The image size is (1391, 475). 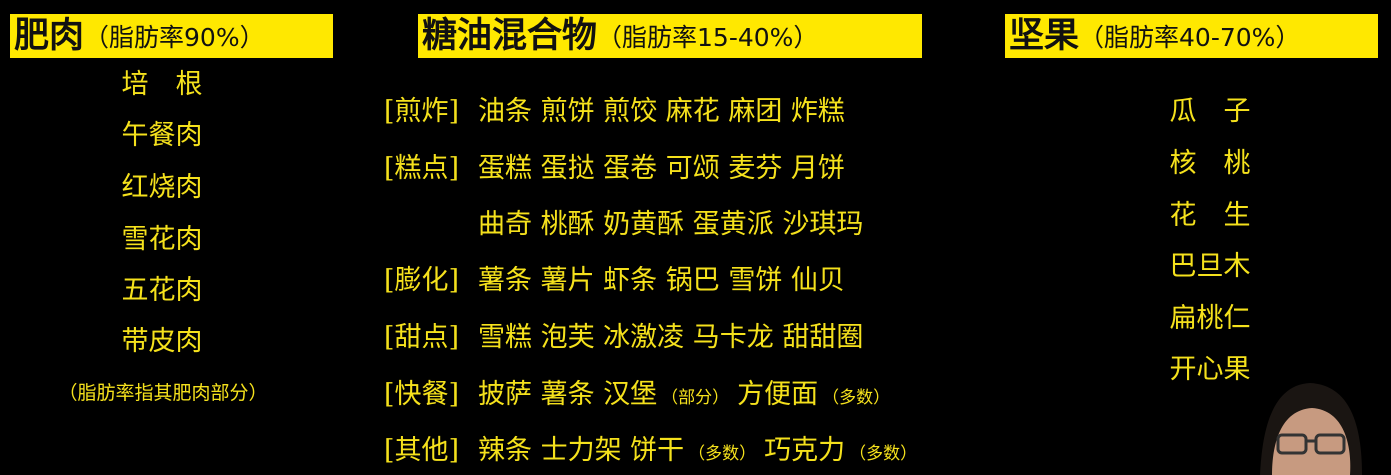 I want to click on list-row: [煎炸] 油条 煎饼 煎饺 麻花 麻团 炸糕, so click(x=614, y=108).